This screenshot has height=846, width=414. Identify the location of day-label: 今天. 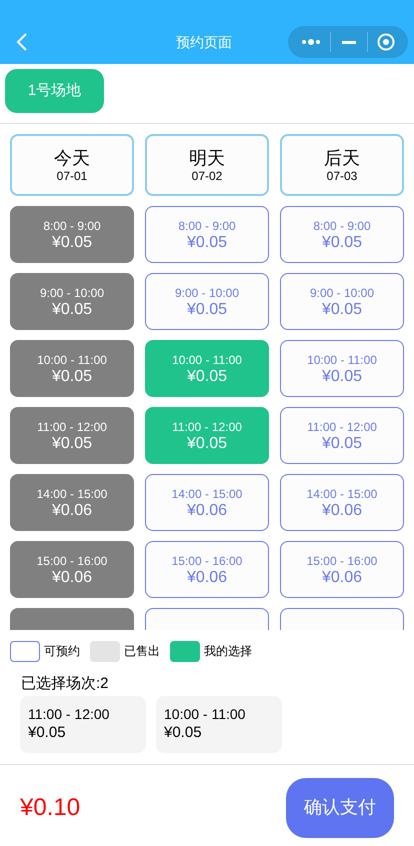
(72, 158).